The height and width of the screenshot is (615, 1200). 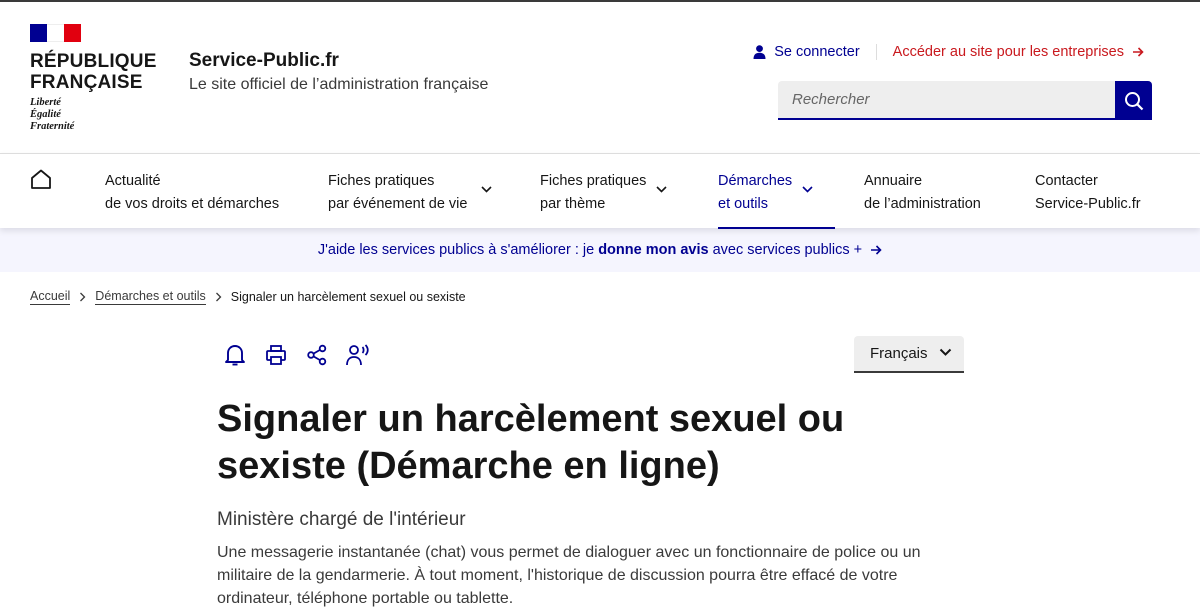 What do you see at coordinates (45, 114) in the screenshot?
I see `motto-egalite: Égalité` at bounding box center [45, 114].